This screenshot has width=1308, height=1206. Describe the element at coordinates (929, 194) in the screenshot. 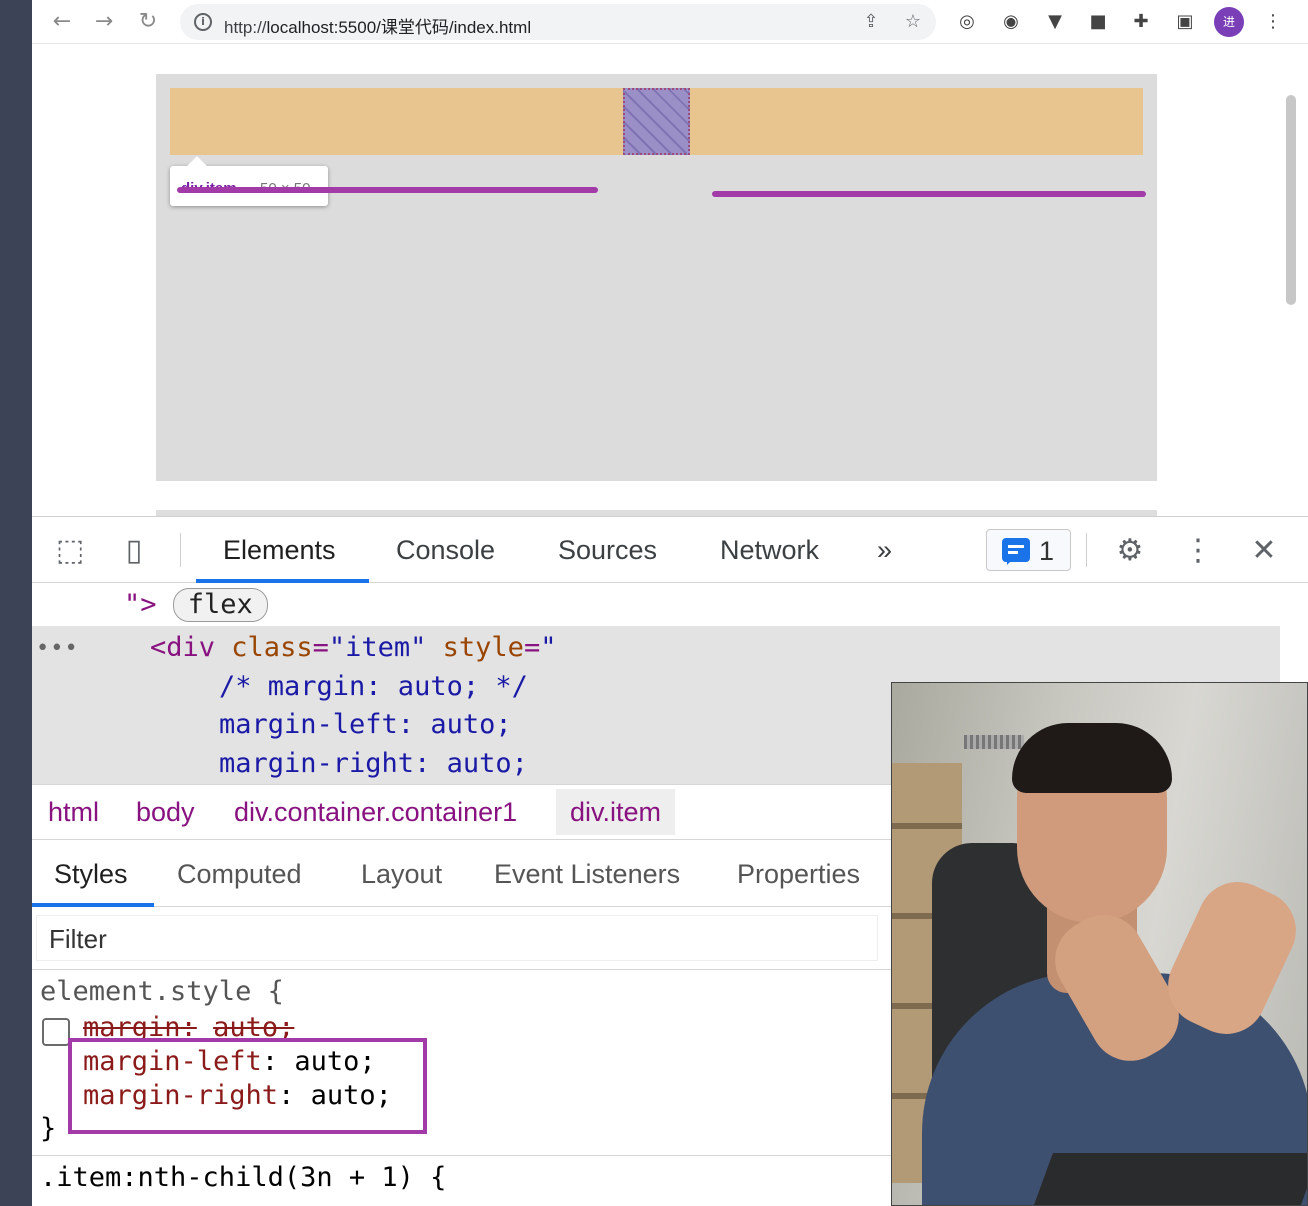

I see `annotation-line-right` at that location.